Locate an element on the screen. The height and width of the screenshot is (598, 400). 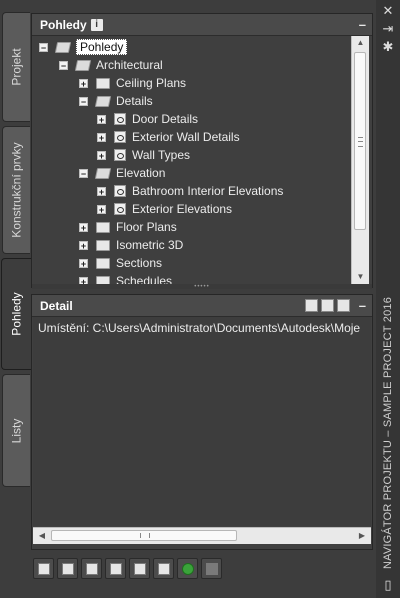
tree-item-label: Schedules is located at coordinates (144, 279).